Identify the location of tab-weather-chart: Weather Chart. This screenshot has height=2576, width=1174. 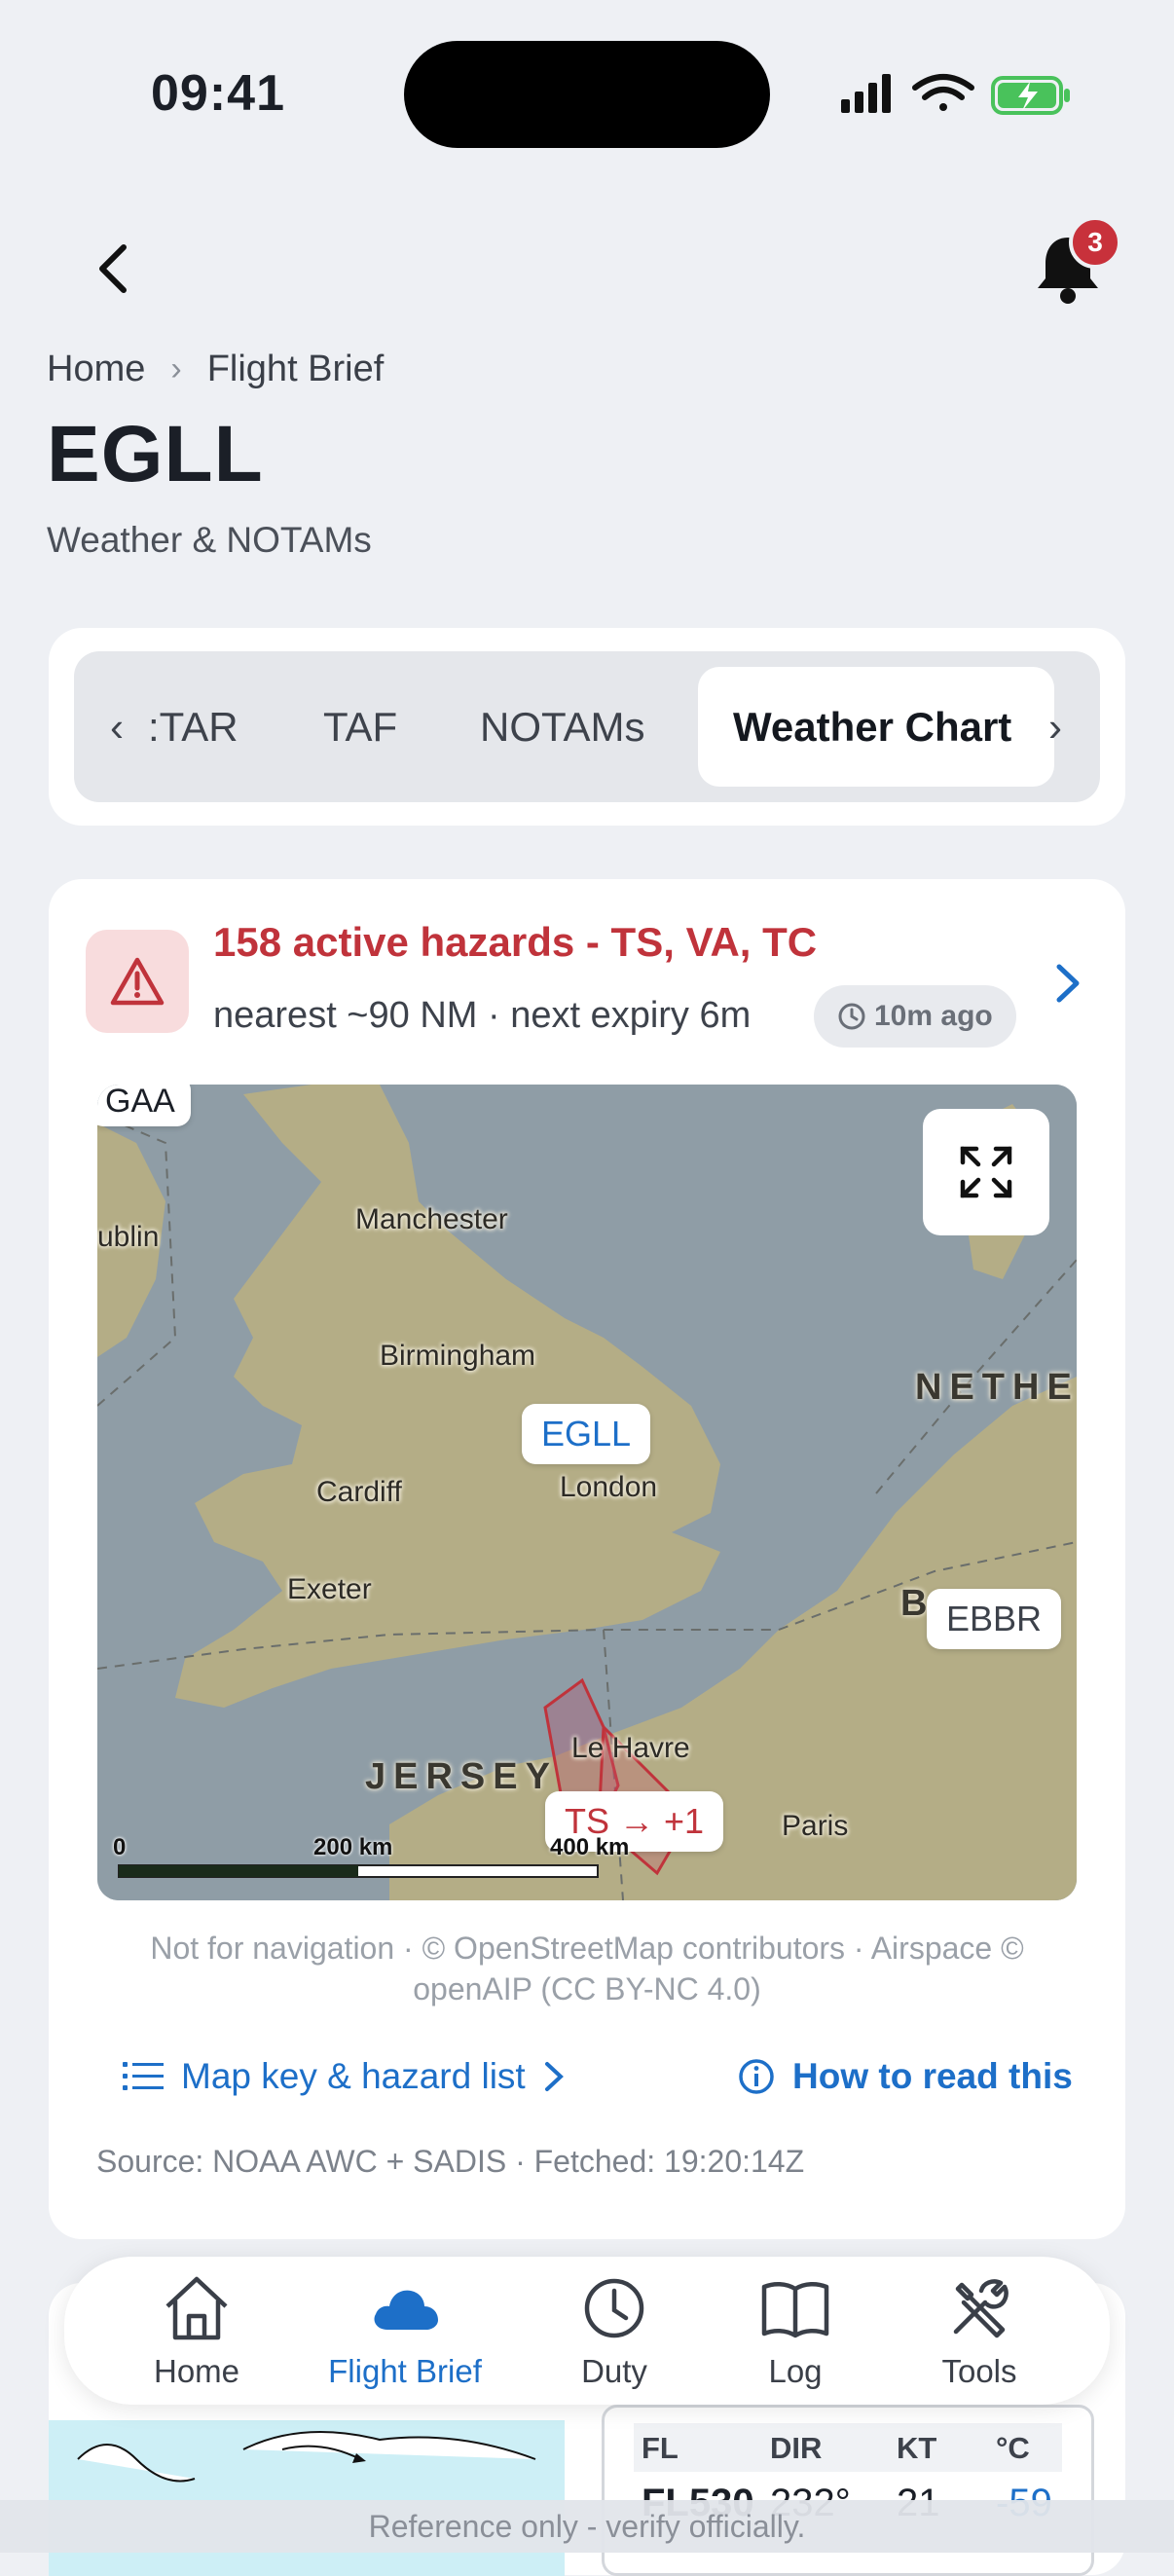
(876, 727).